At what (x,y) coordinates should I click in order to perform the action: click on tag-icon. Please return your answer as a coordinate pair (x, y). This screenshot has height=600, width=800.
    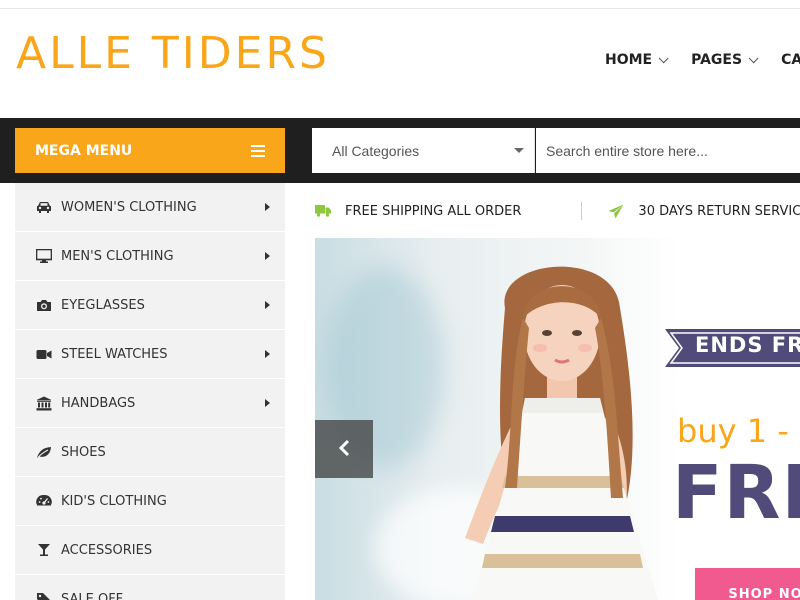
    Looking at the image, I should click on (44, 595).